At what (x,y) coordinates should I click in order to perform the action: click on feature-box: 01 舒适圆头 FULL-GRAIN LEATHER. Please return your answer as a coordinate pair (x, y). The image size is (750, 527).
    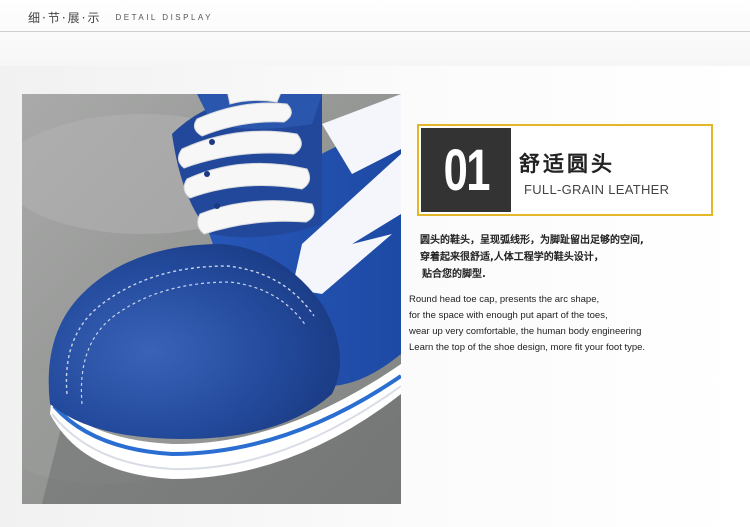
    Looking at the image, I should click on (565, 170).